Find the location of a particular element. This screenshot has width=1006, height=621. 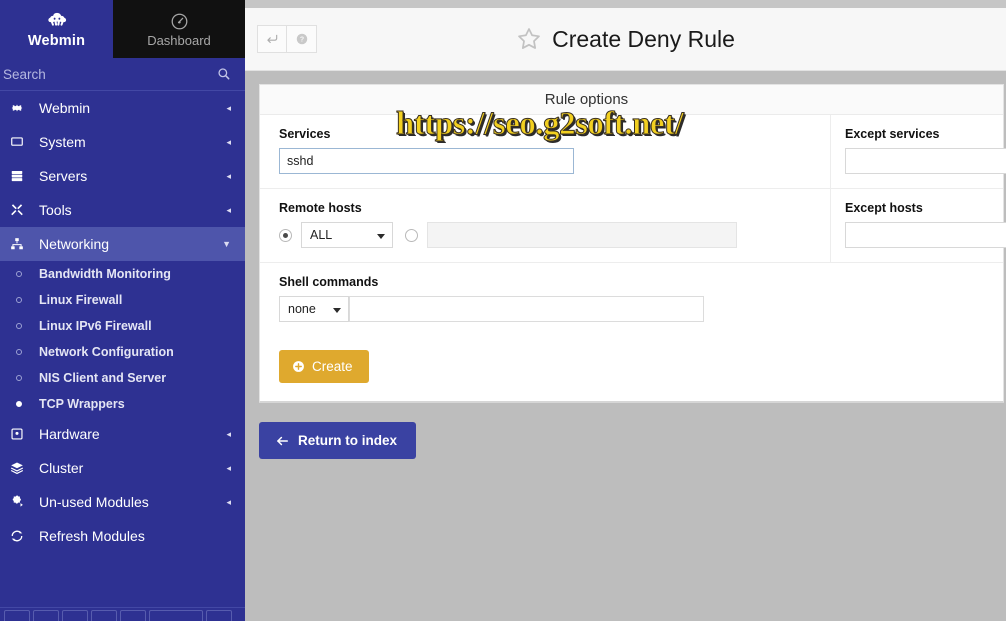

form-row-shell-commands: Shell commands none is located at coordinates (631, 299).